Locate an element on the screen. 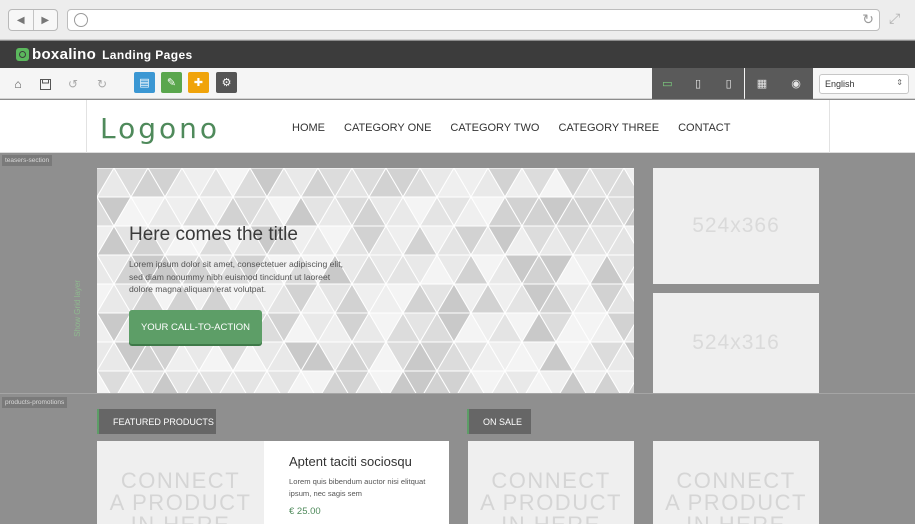 The height and width of the screenshot is (524, 915). preview-icon: ◉ is located at coordinates (796, 83).